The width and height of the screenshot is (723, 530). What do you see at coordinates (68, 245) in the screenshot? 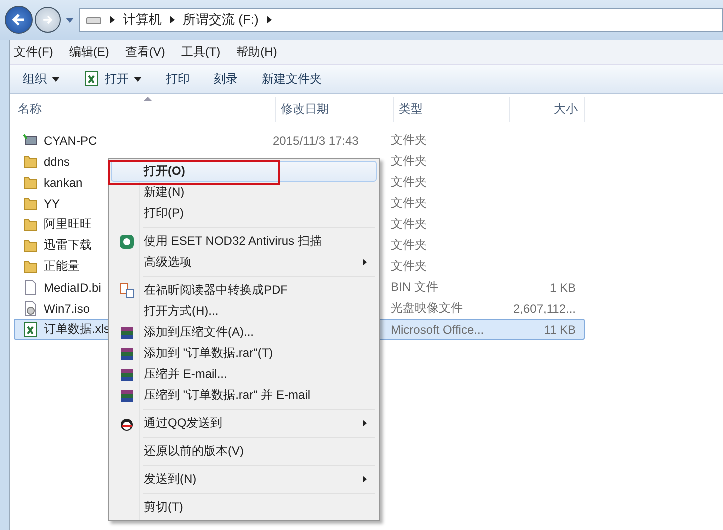
I see `file-name: 迅雷下载` at bounding box center [68, 245].